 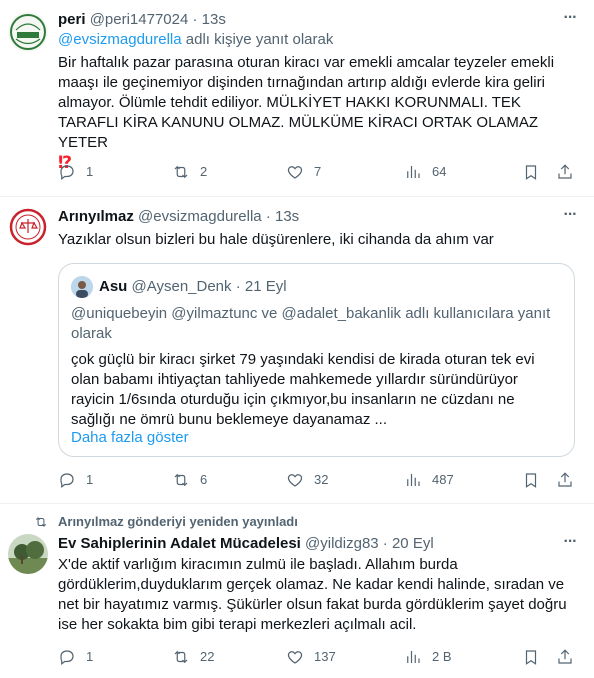 What do you see at coordinates (345, 172) in the screenshot?
I see `like-button: 7` at bounding box center [345, 172].